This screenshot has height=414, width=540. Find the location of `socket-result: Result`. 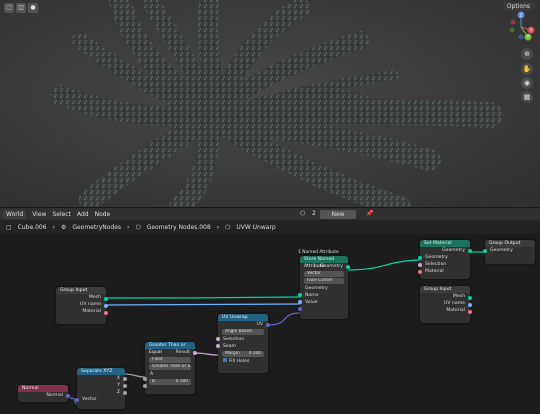

socket-result: Result is located at coordinates (182, 352).